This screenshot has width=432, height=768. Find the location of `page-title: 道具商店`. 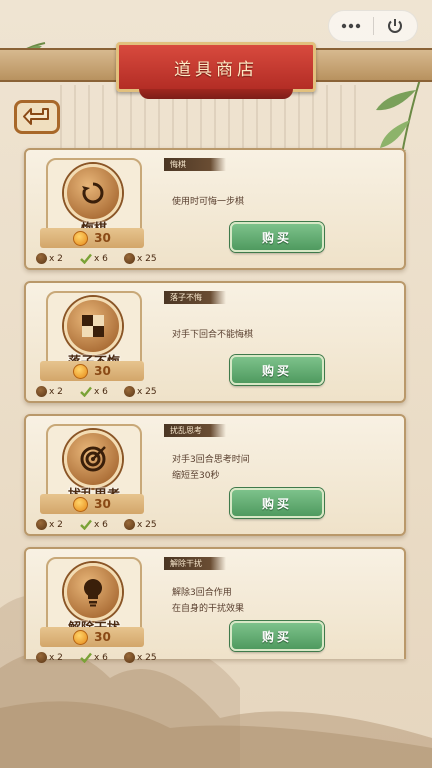

page-title: 道具商店 is located at coordinates (216, 69).